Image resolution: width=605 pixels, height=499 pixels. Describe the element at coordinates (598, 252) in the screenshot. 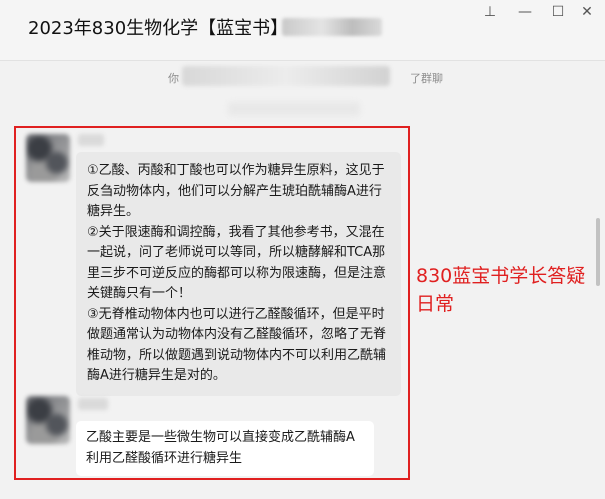

I see `scrollbar-thumb` at that location.